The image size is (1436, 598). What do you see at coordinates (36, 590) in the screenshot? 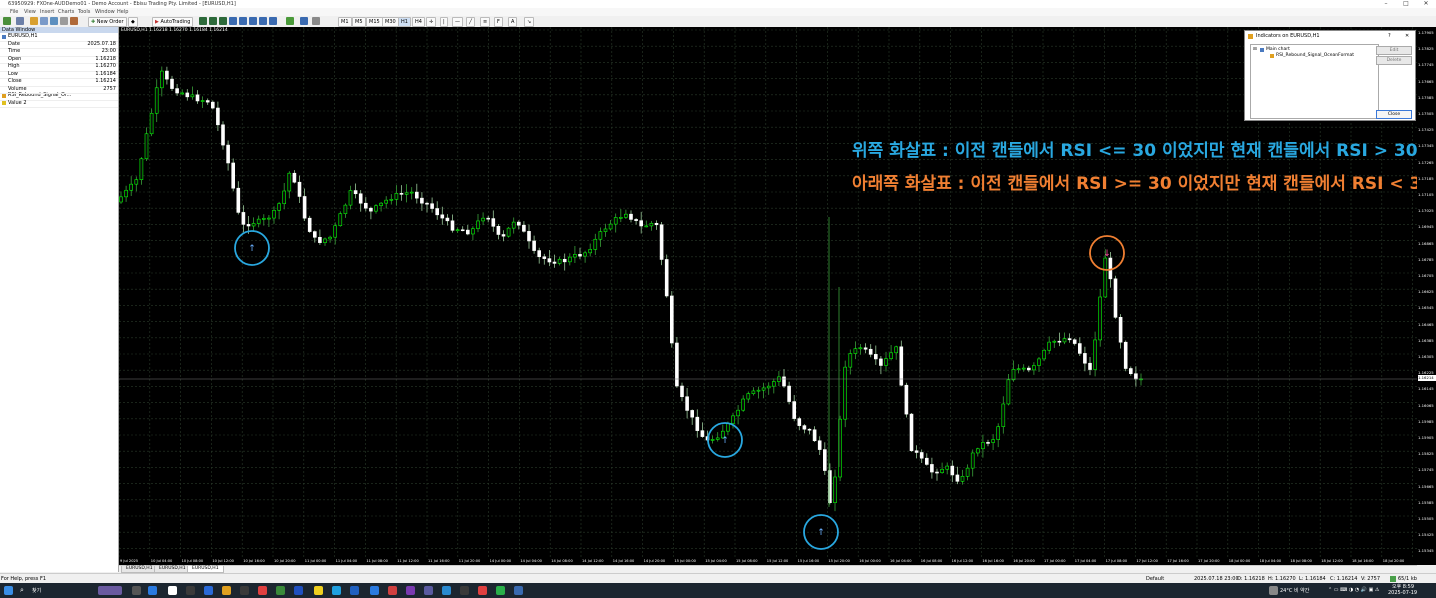
I see `search-box: 찾기` at bounding box center [36, 590].